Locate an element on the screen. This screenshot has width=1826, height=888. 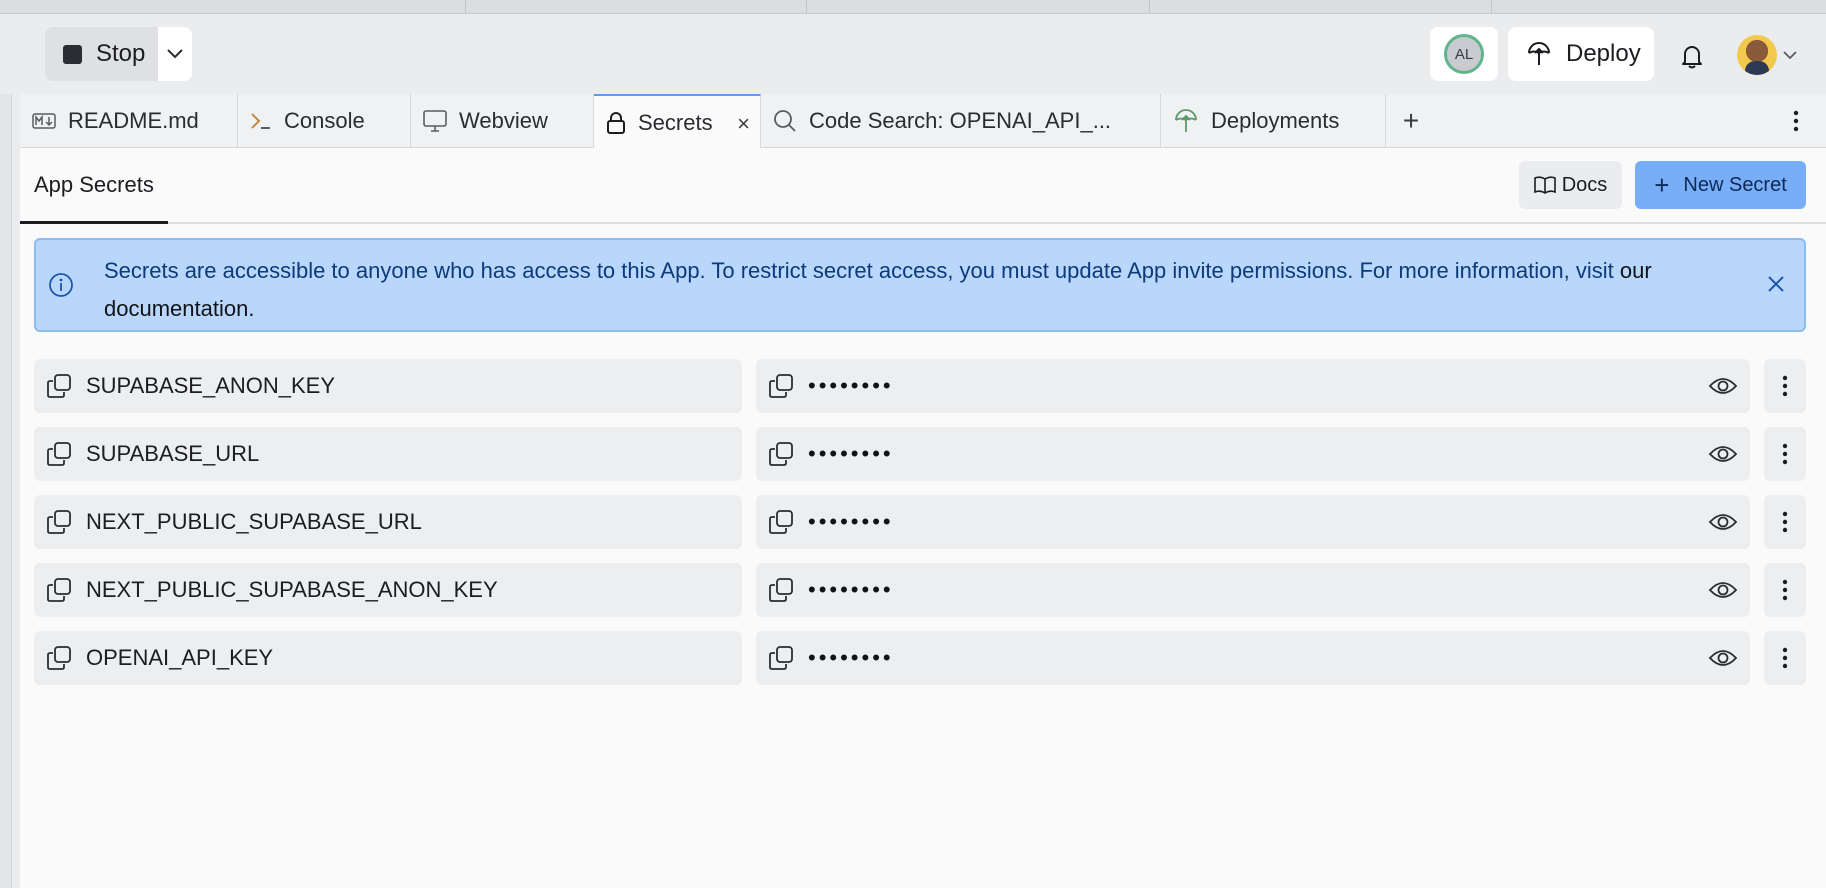
book-icon is located at coordinates (1544, 185).